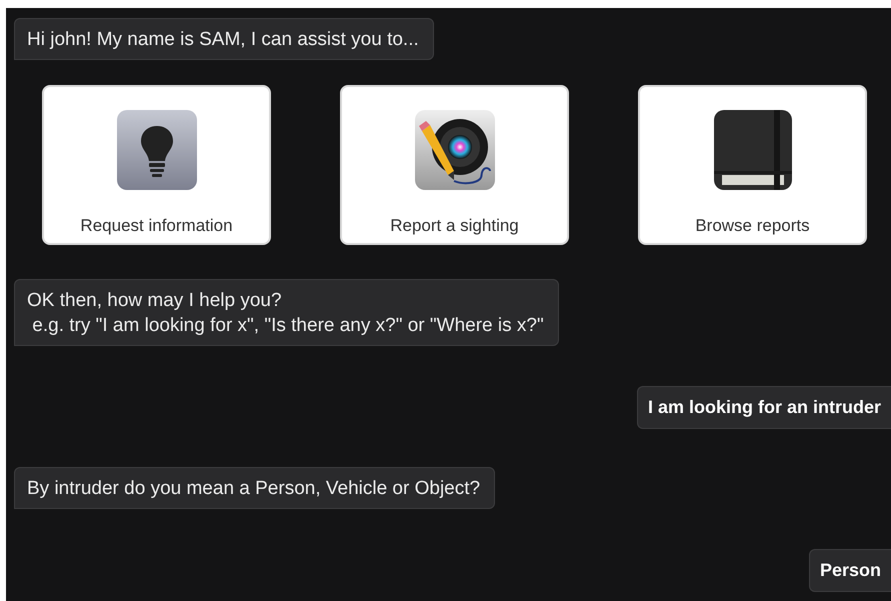 The image size is (891, 601). What do you see at coordinates (763, 407) in the screenshot?
I see `user-message: I am looking for an intruder` at bounding box center [763, 407].